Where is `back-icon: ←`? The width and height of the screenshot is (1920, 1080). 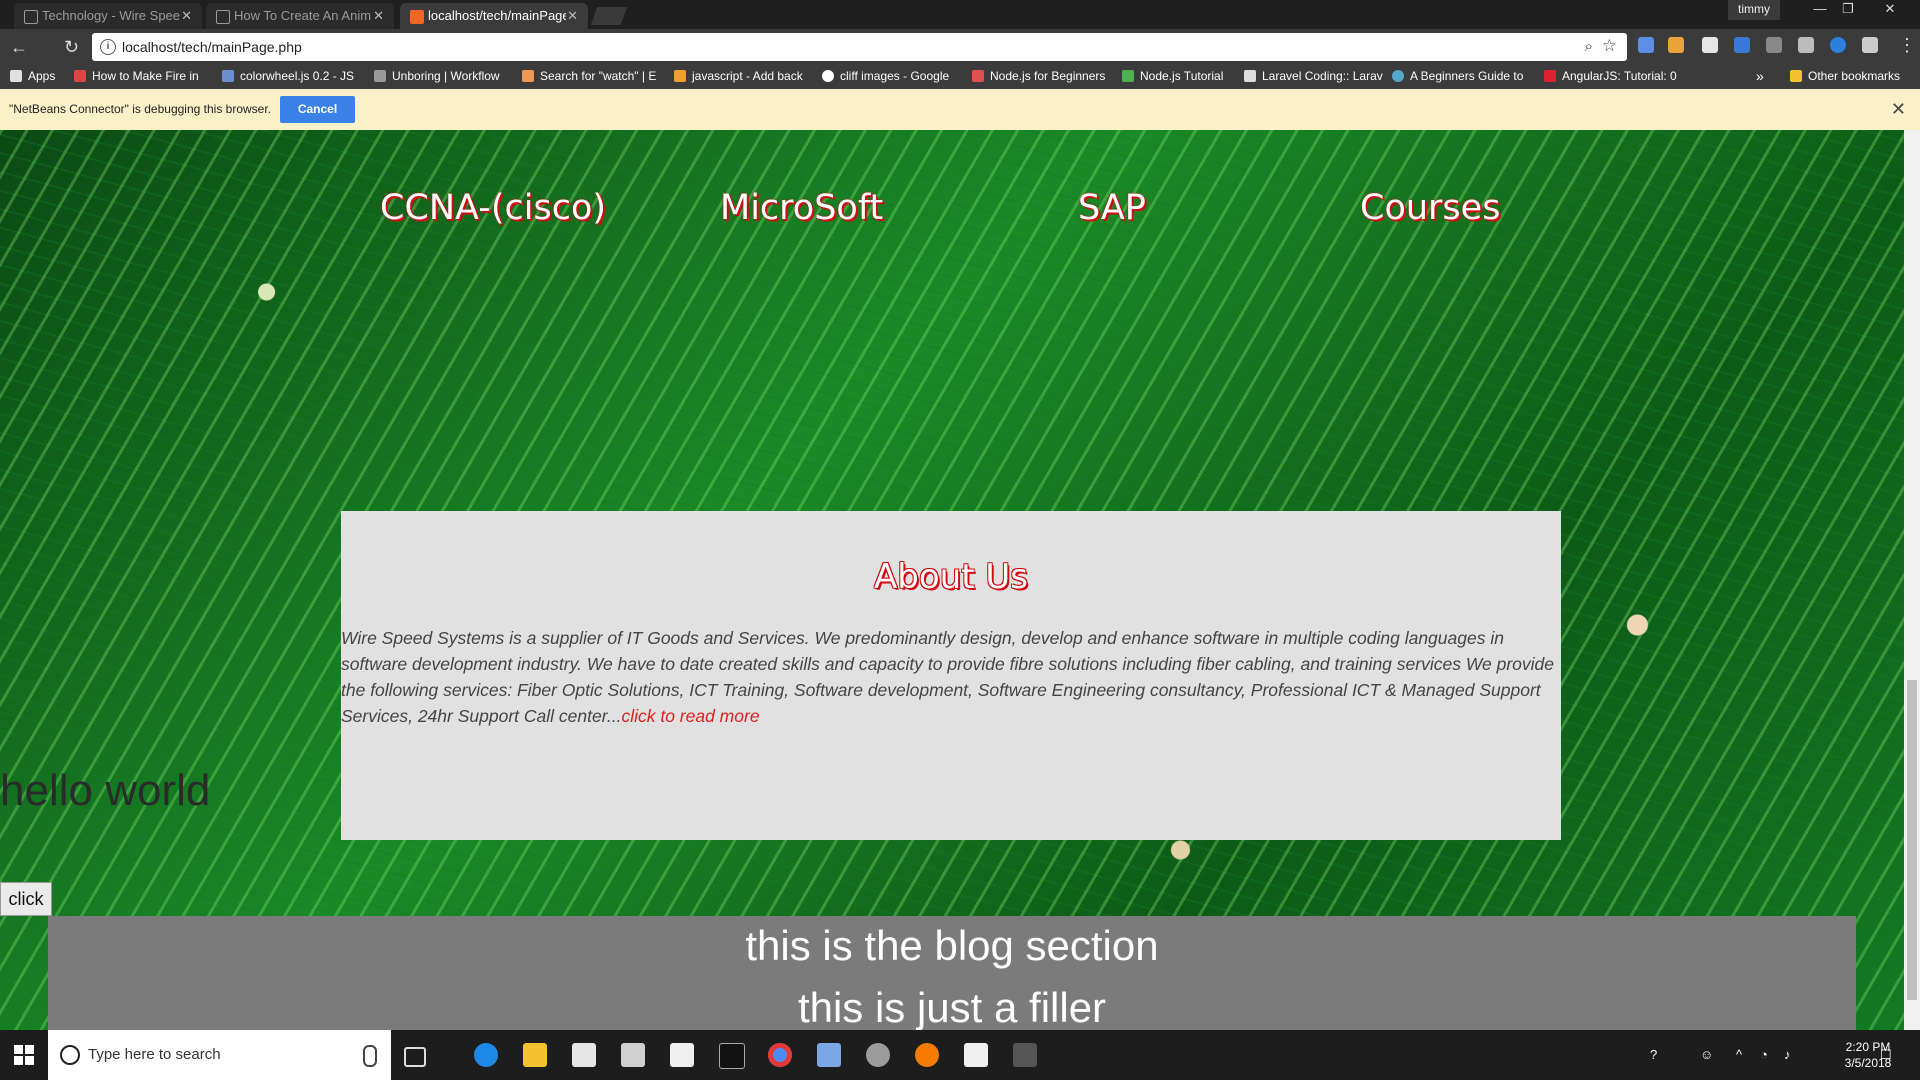
back-icon: ← is located at coordinates (19, 47).